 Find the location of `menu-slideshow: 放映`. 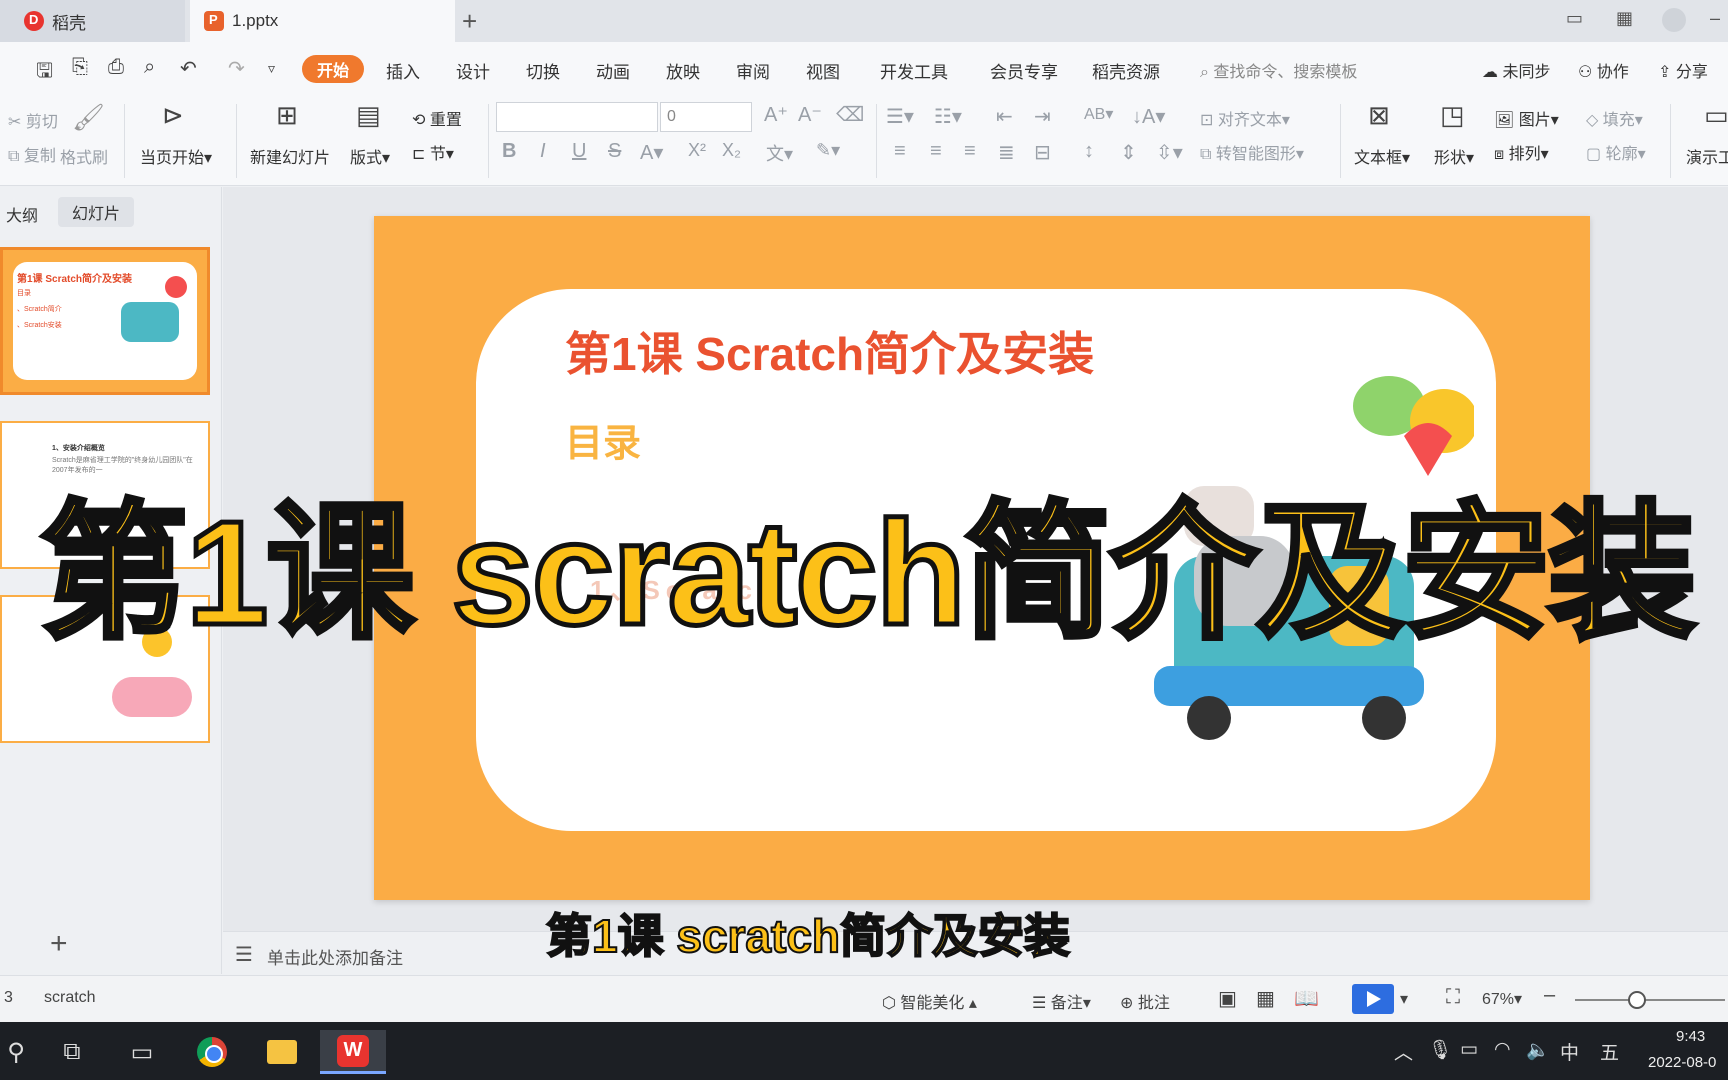

menu-slideshow: 放映 is located at coordinates (683, 70).